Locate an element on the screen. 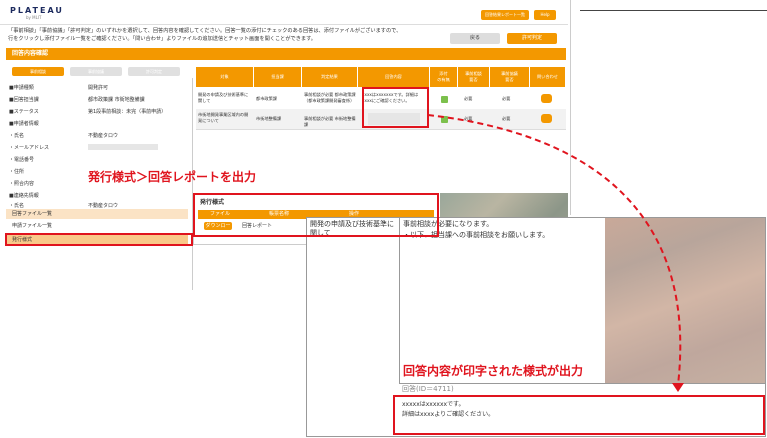  annotation-label-1: 発行様式＞回答レポートを出力 is located at coordinates (172, 177).